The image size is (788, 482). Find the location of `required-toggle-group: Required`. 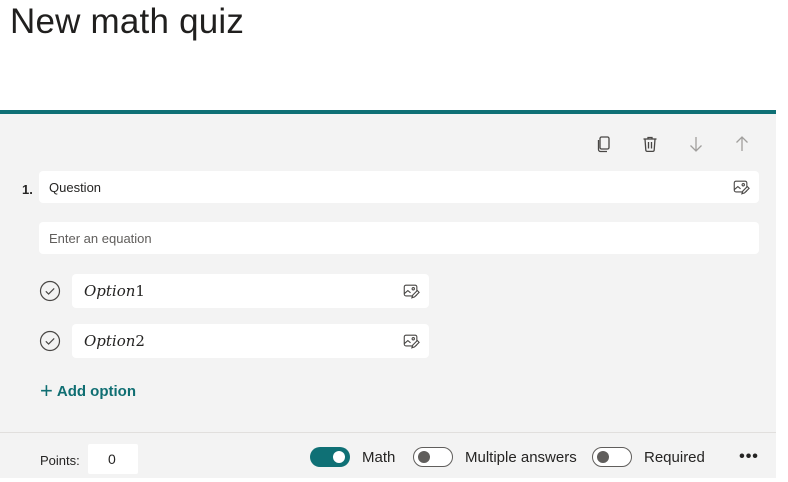

required-toggle-group: Required is located at coordinates (648, 457).